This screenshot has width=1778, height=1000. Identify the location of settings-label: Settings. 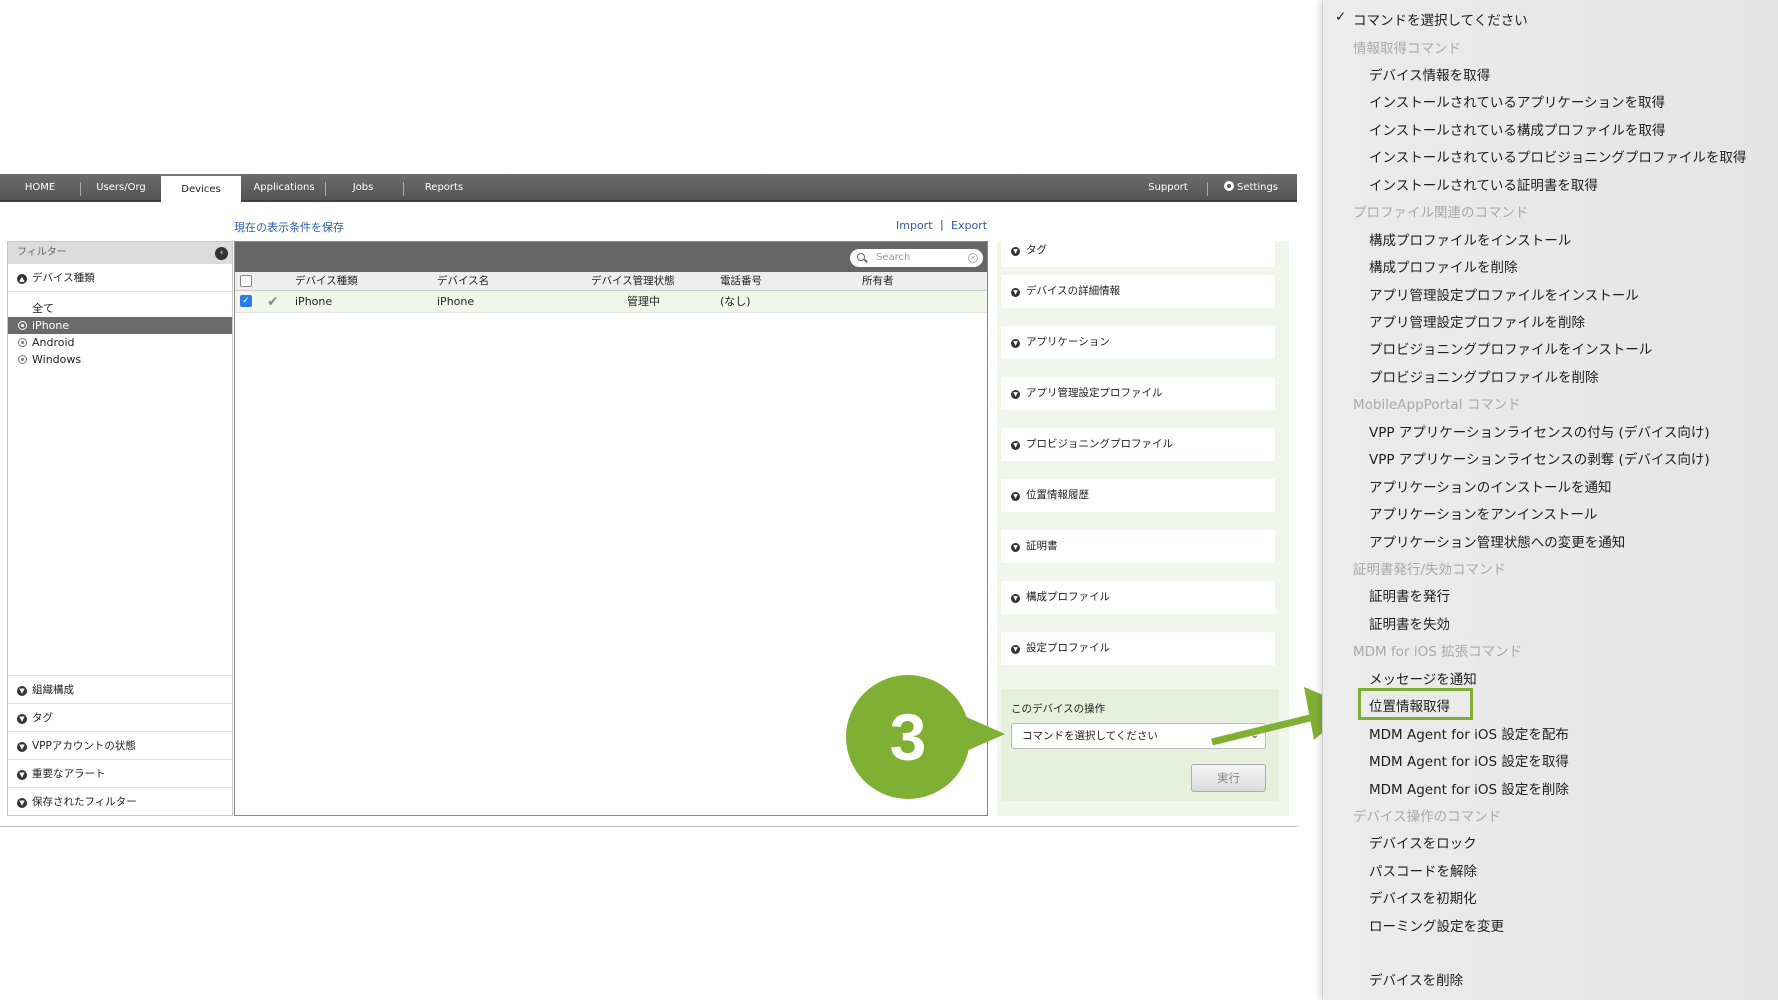
(1257, 187).